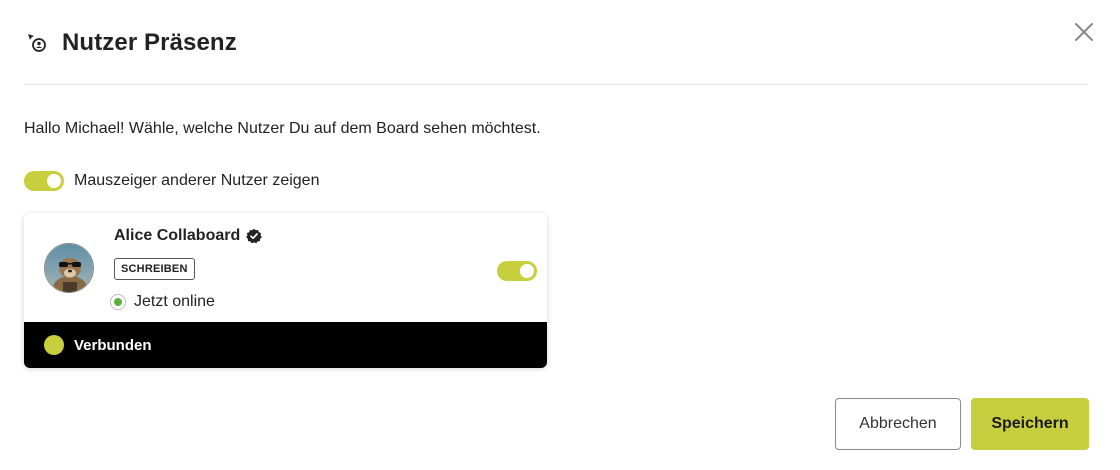  Describe the element at coordinates (69, 268) in the screenshot. I see `avatar` at that location.